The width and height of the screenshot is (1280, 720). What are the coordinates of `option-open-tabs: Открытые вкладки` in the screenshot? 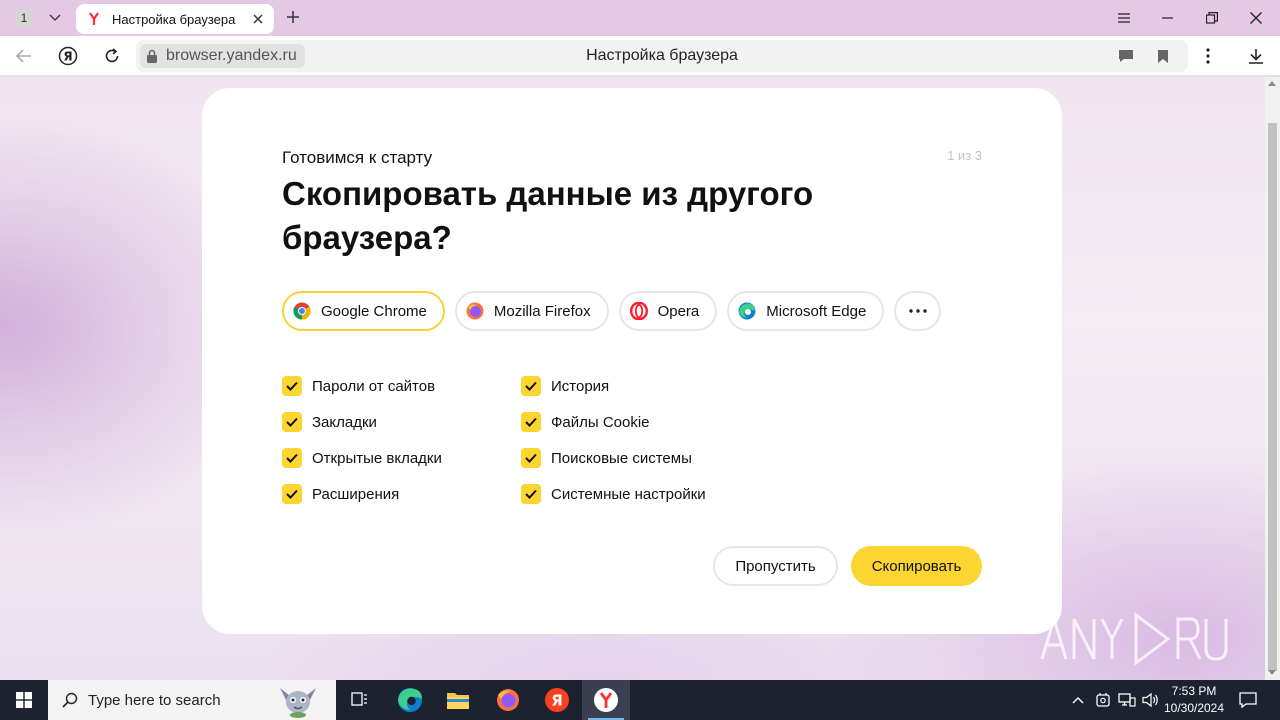 It's located at (362, 458).